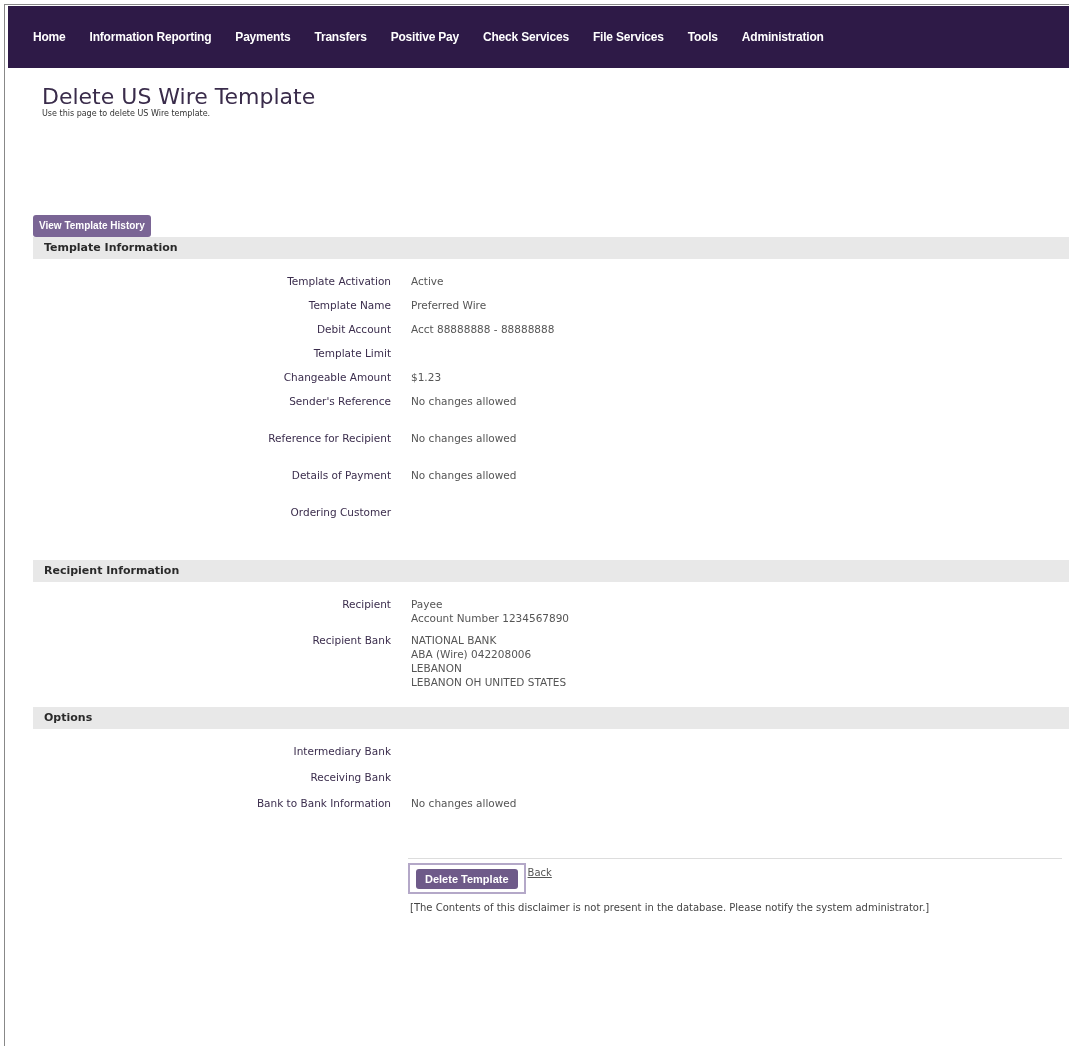  What do you see at coordinates (92, 225) in the screenshot?
I see `view-history-button: View Template History` at bounding box center [92, 225].